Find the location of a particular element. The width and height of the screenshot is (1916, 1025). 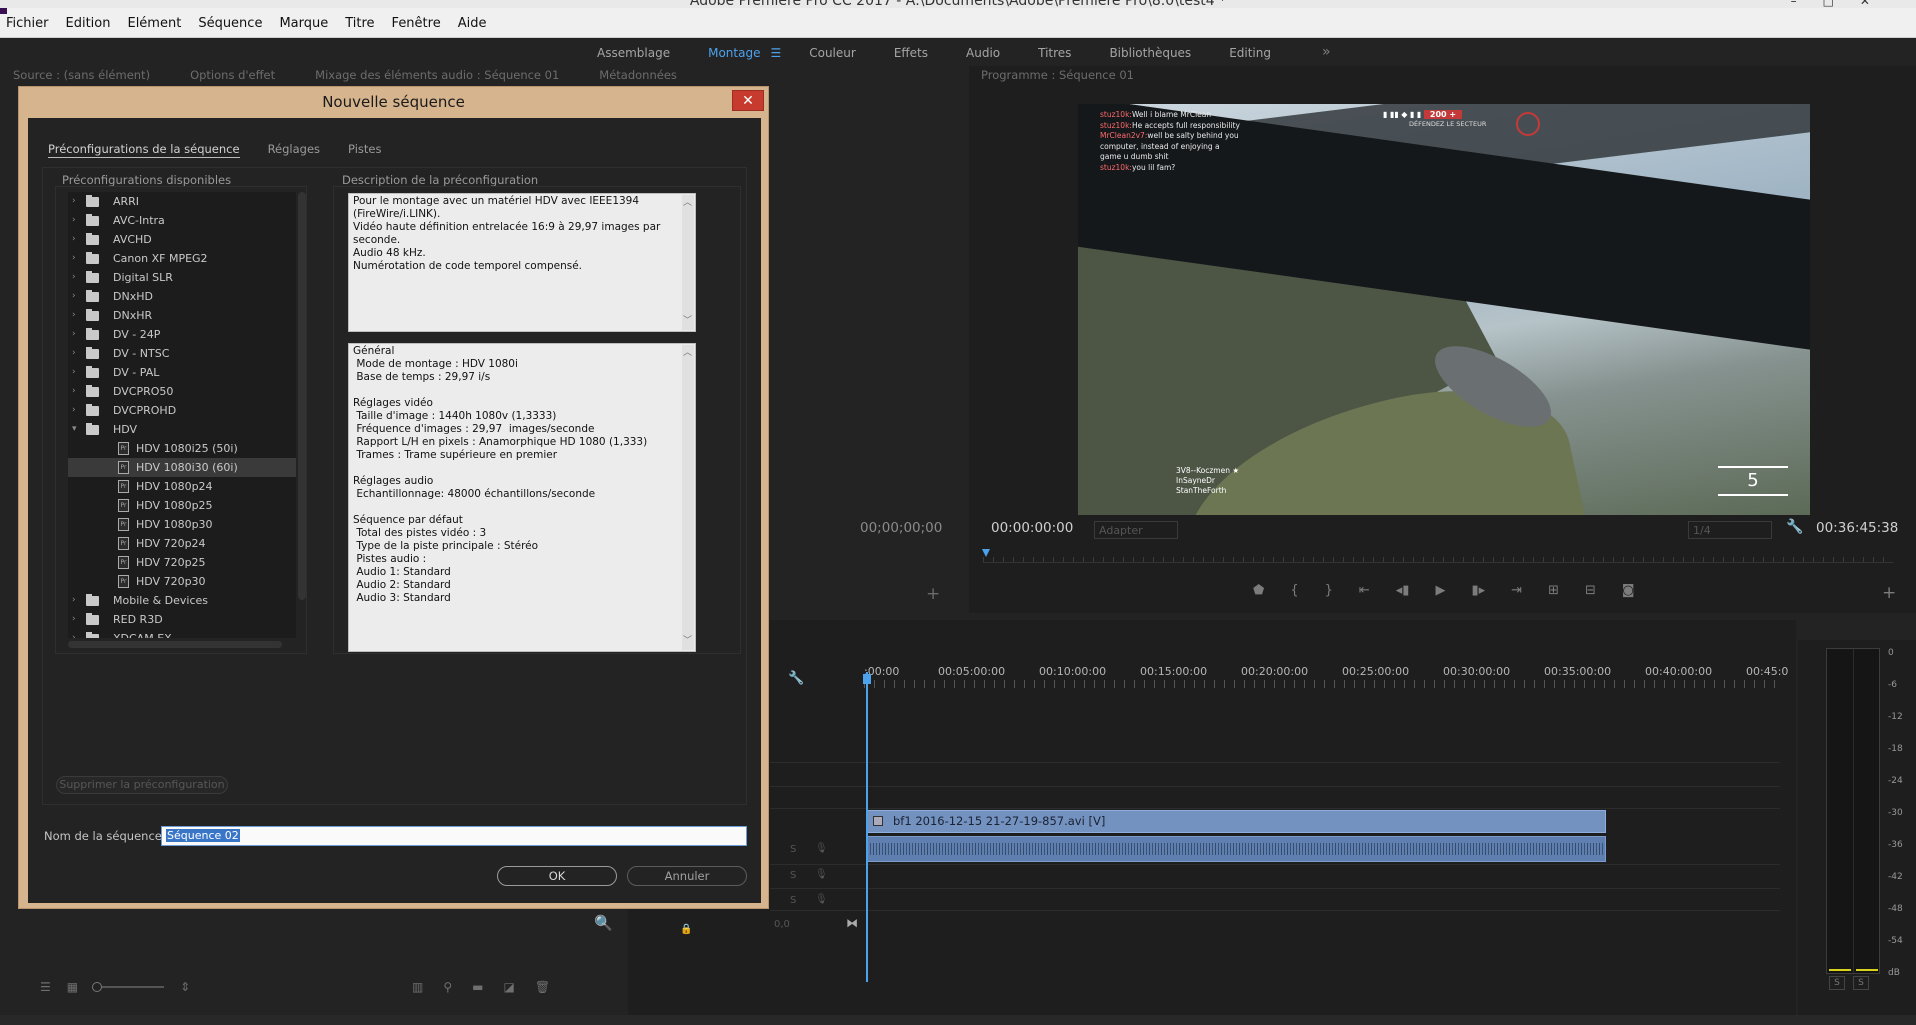

tab-tracks: Pistes is located at coordinates (364, 150).